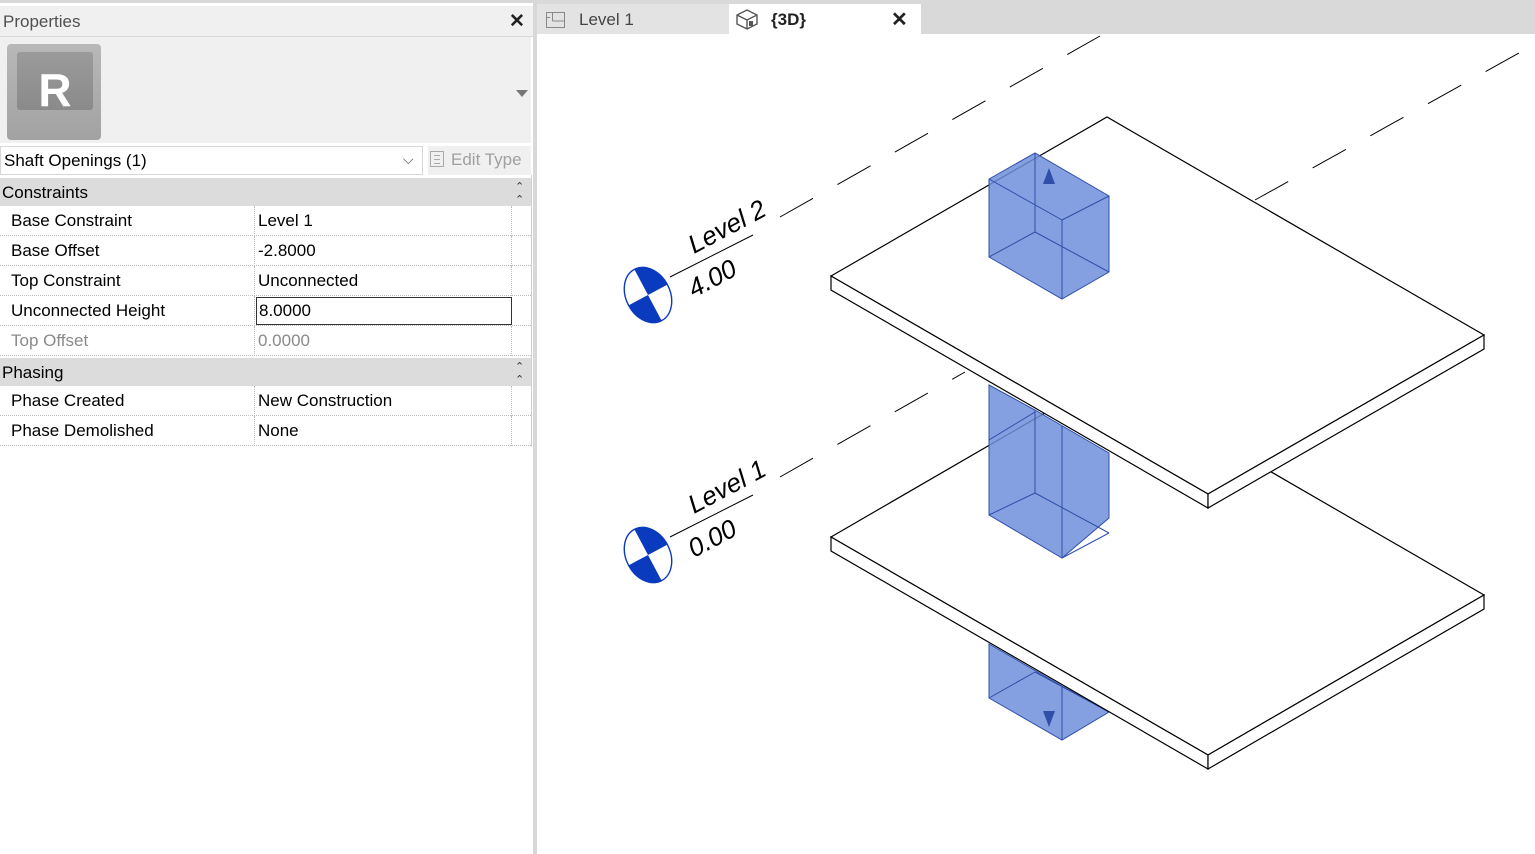 The height and width of the screenshot is (854, 1535). I want to click on property-row-unconnected-height: Unconnected Height, so click(265, 311).